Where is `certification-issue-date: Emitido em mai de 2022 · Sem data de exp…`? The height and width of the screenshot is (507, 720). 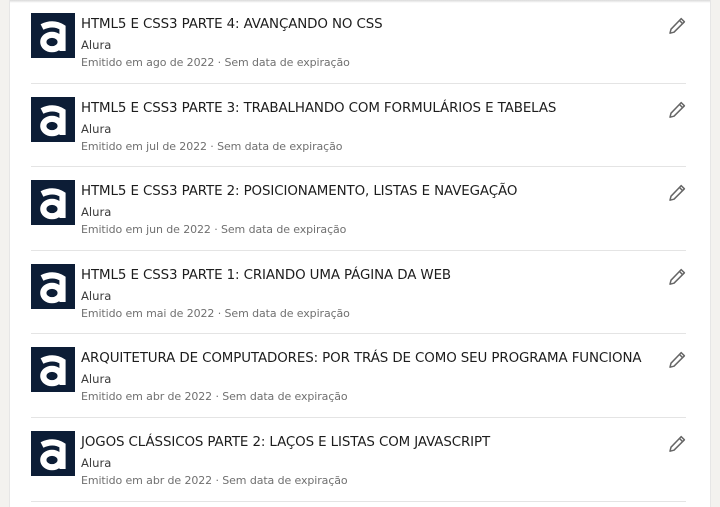 certification-issue-date: Emitido em mai de 2022 · Sem data de exp… is located at coordinates (215, 313).